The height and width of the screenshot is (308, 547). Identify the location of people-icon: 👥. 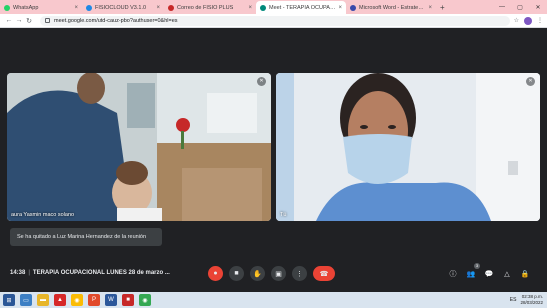
(471, 274).